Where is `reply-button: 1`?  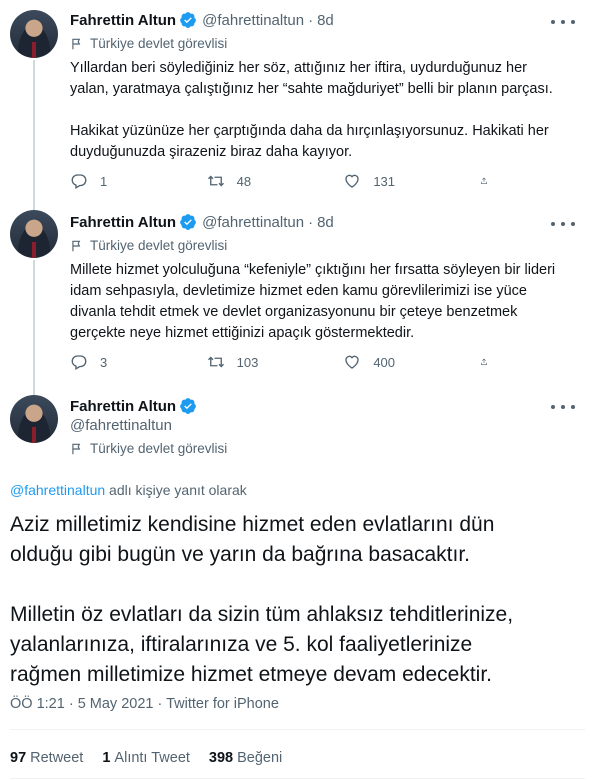
reply-button: 1 is located at coordinates (120, 181).